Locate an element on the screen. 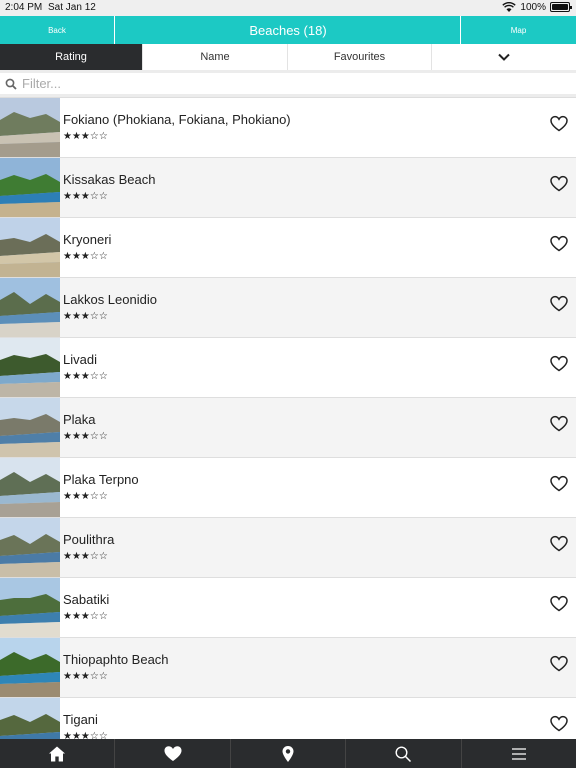 The image size is (576, 768). heart-icon is located at coordinates (173, 753).